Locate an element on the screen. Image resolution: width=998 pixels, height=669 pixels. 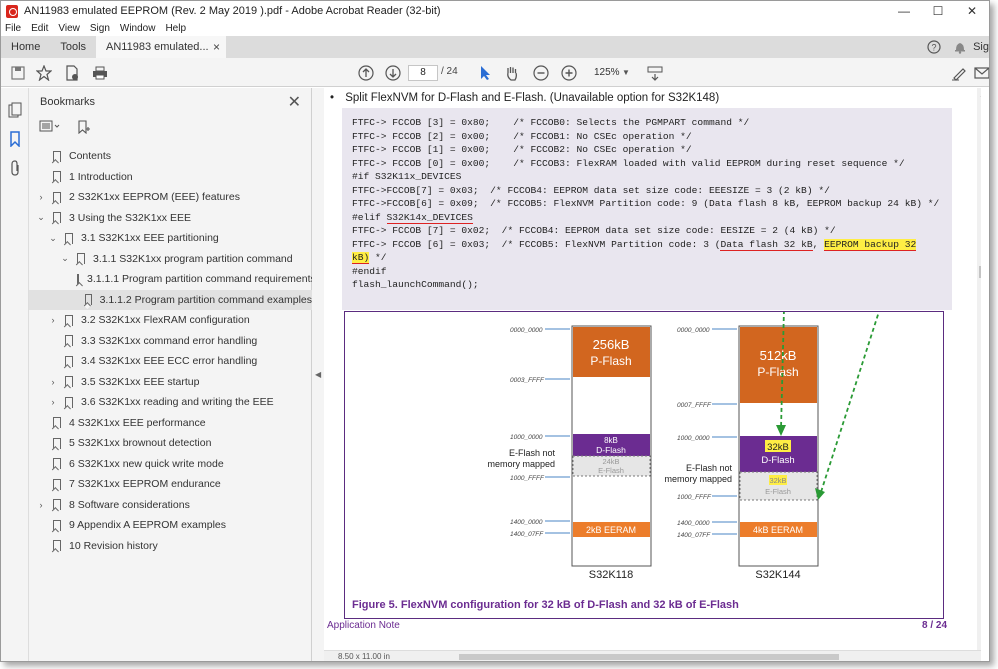
bookmark-item: ⌄ 3.1.1 S32K1xx program partition command is located at coordinates (170, 259).